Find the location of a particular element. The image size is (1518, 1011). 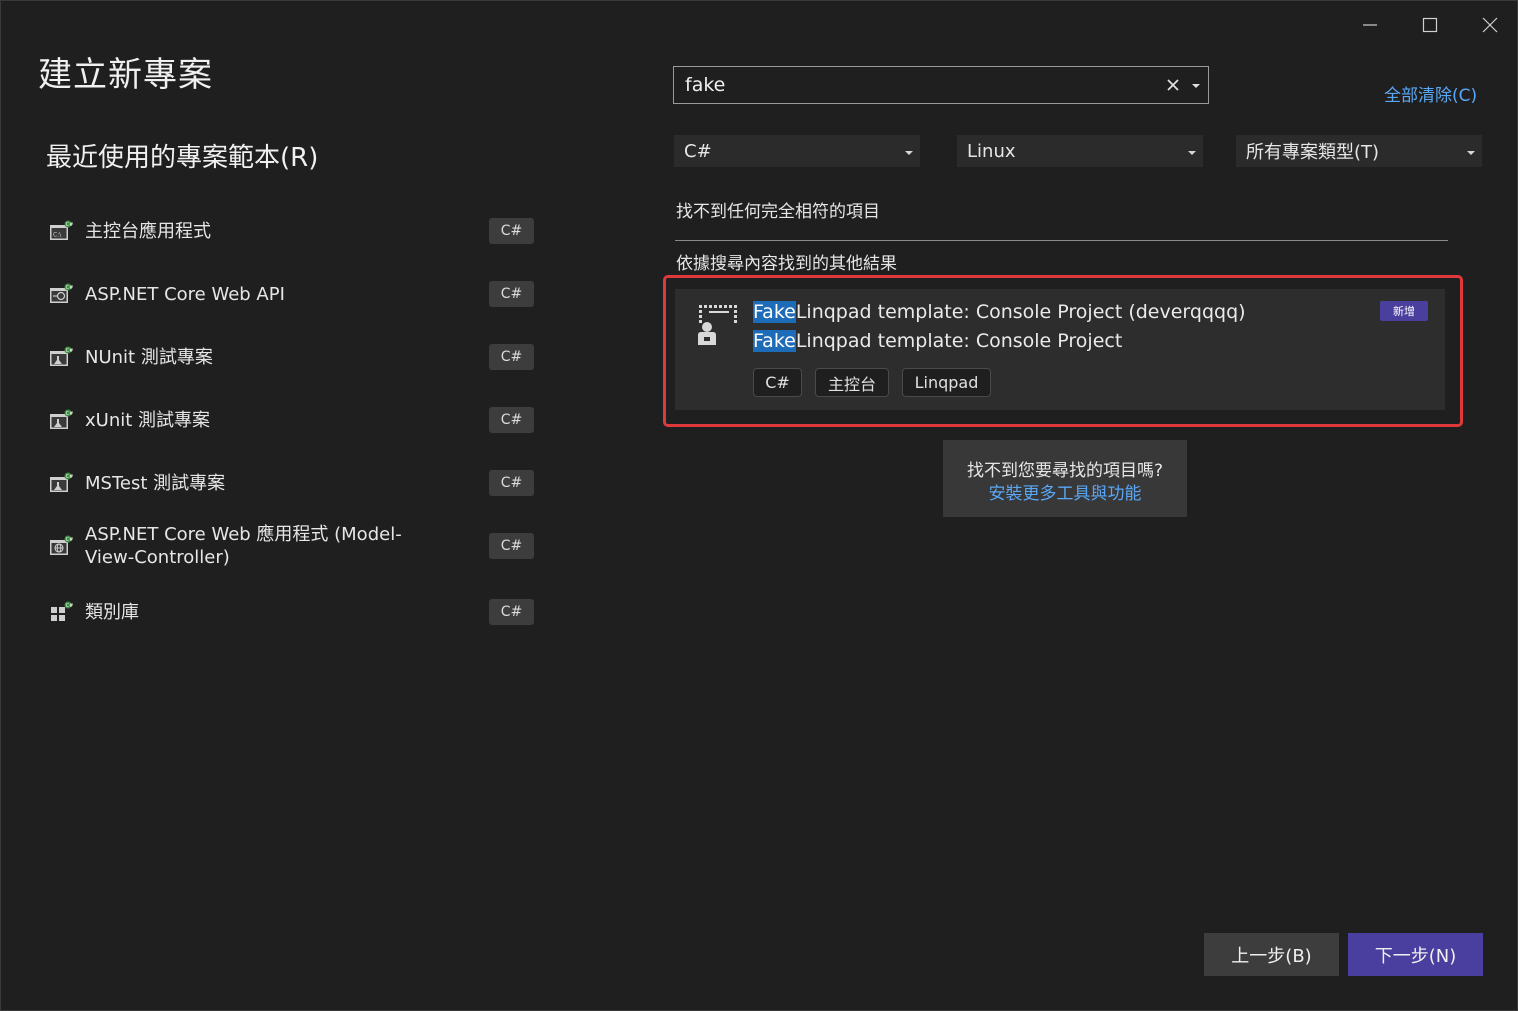

console-app-icon: C:\ C# is located at coordinates (61, 230).